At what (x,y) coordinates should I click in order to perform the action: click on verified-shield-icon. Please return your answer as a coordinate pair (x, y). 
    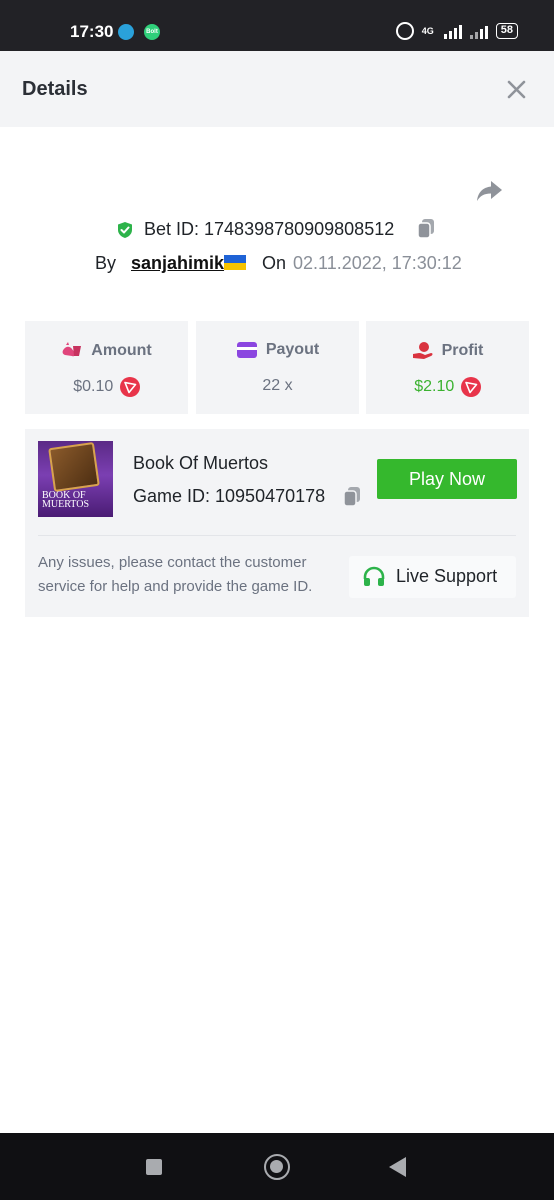
    Looking at the image, I should click on (125, 230).